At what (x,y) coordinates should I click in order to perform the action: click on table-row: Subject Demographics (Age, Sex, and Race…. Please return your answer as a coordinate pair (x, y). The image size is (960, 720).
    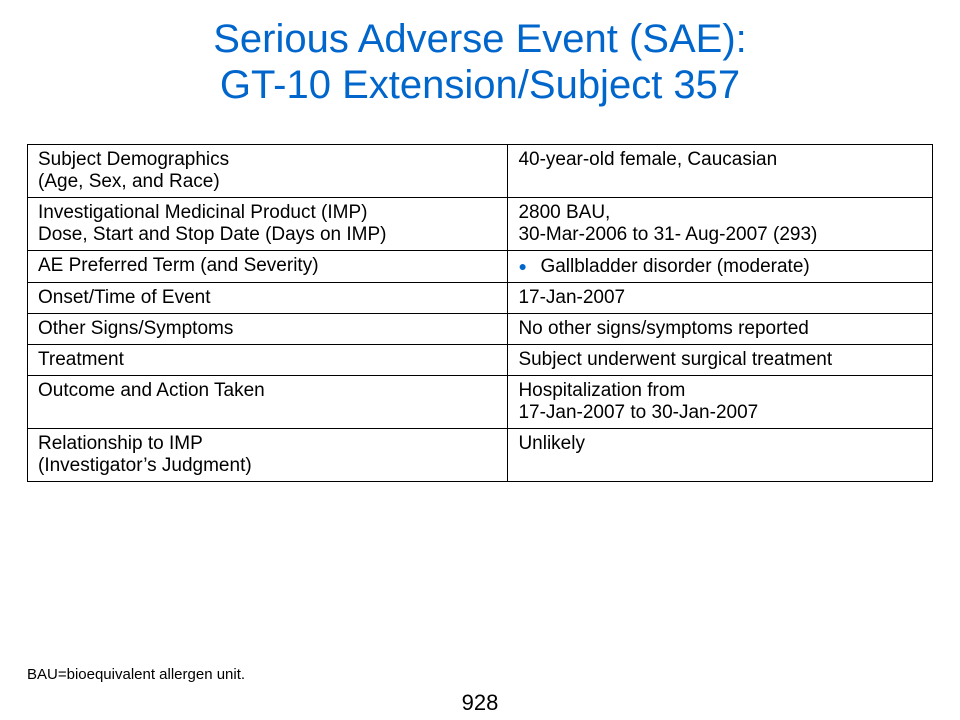
    Looking at the image, I should click on (479, 171).